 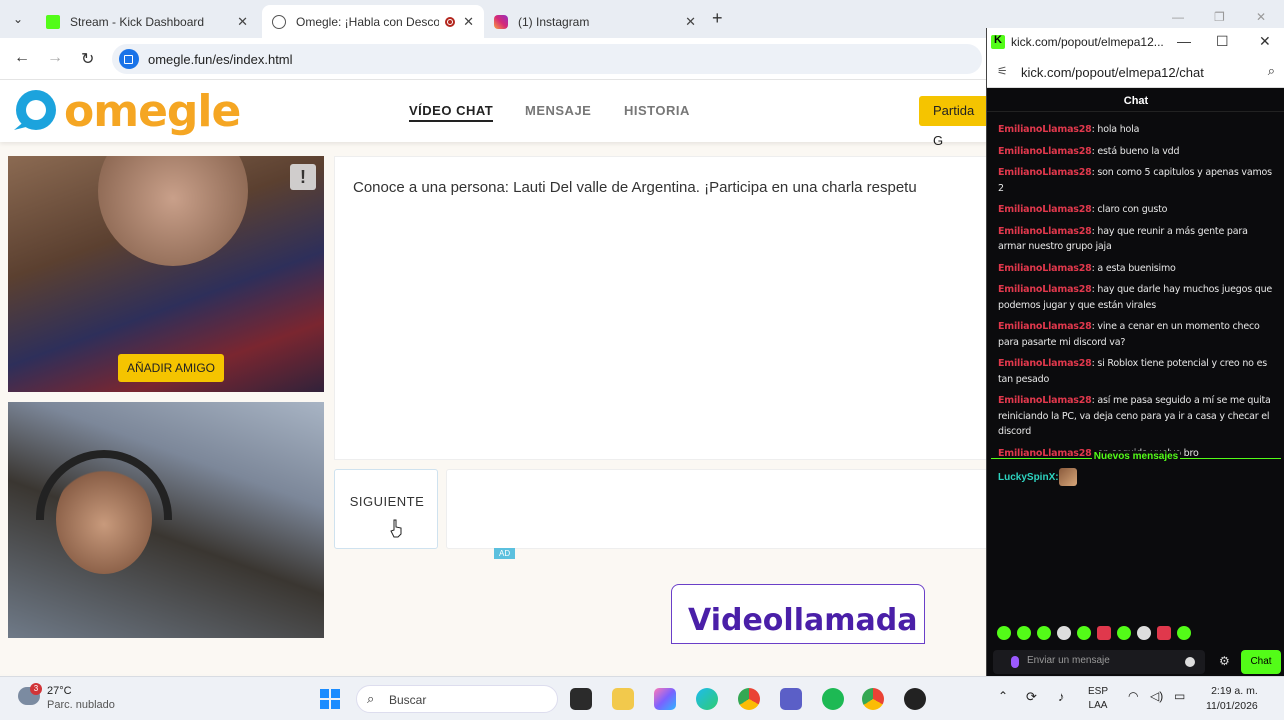 What do you see at coordinates (87, 59) in the screenshot?
I see `reload-icon: ↻` at bounding box center [87, 59].